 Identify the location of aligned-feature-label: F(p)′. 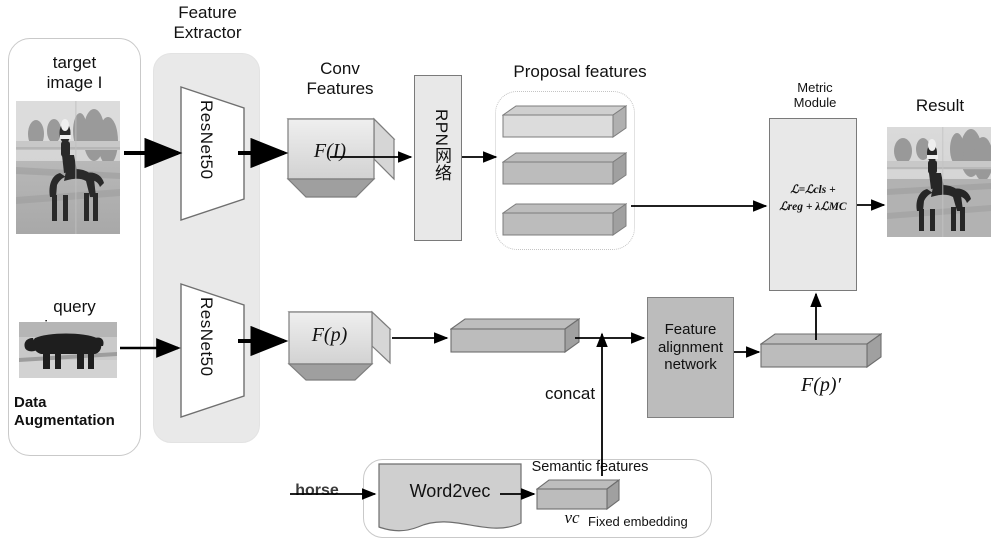
(821, 385).